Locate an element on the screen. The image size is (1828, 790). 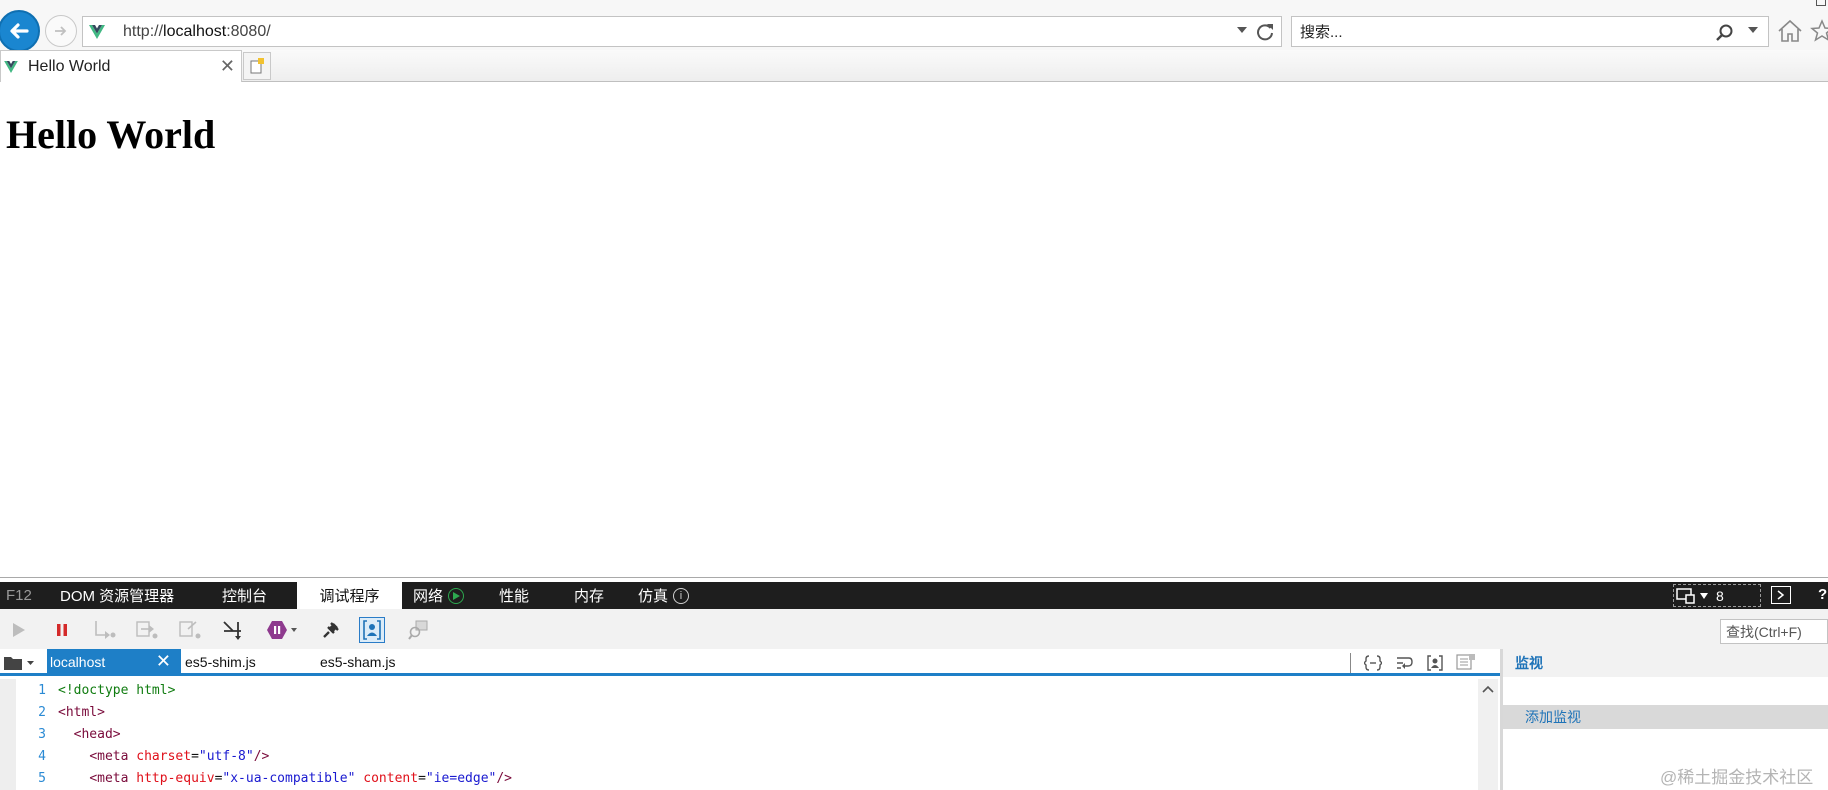
code-value: "utf-8" is located at coordinates (226, 756).